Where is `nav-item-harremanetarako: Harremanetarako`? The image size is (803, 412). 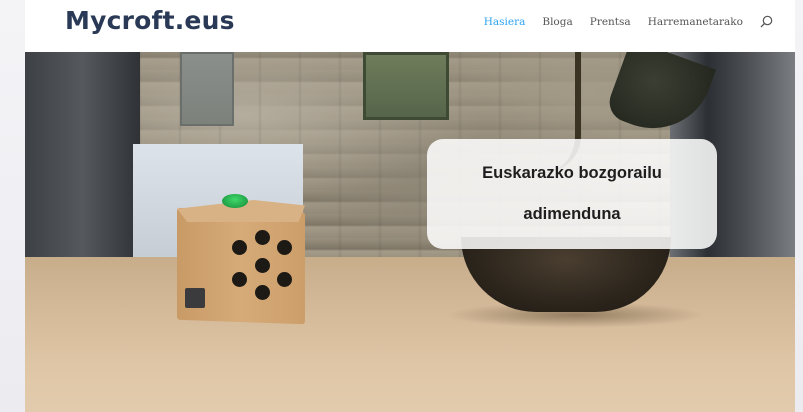
nav-item-harremanetarako: Harremanetarako is located at coordinates (695, 22).